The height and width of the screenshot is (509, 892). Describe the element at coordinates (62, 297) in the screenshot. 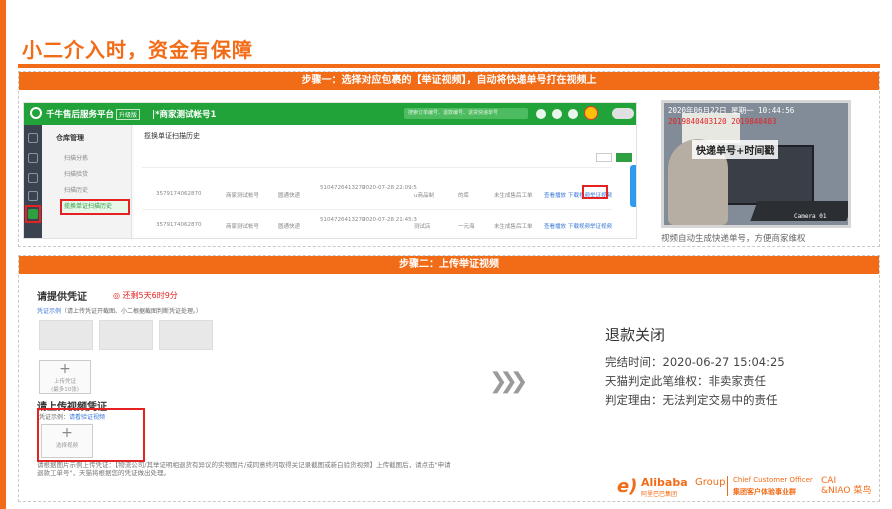

I see `evidence-heading: 请提供凭证` at that location.